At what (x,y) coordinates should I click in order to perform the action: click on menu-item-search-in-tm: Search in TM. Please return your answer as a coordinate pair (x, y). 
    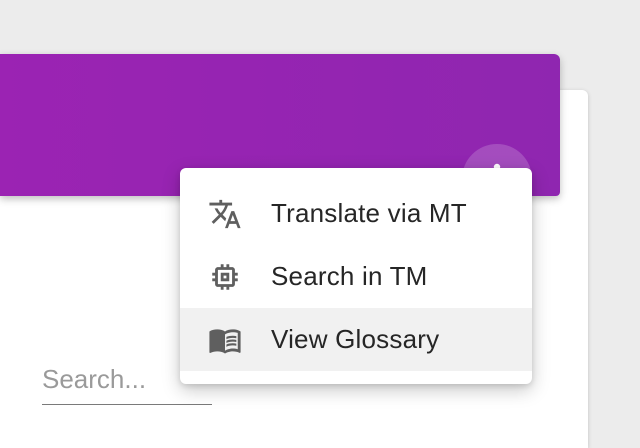
    Looking at the image, I should click on (356, 276).